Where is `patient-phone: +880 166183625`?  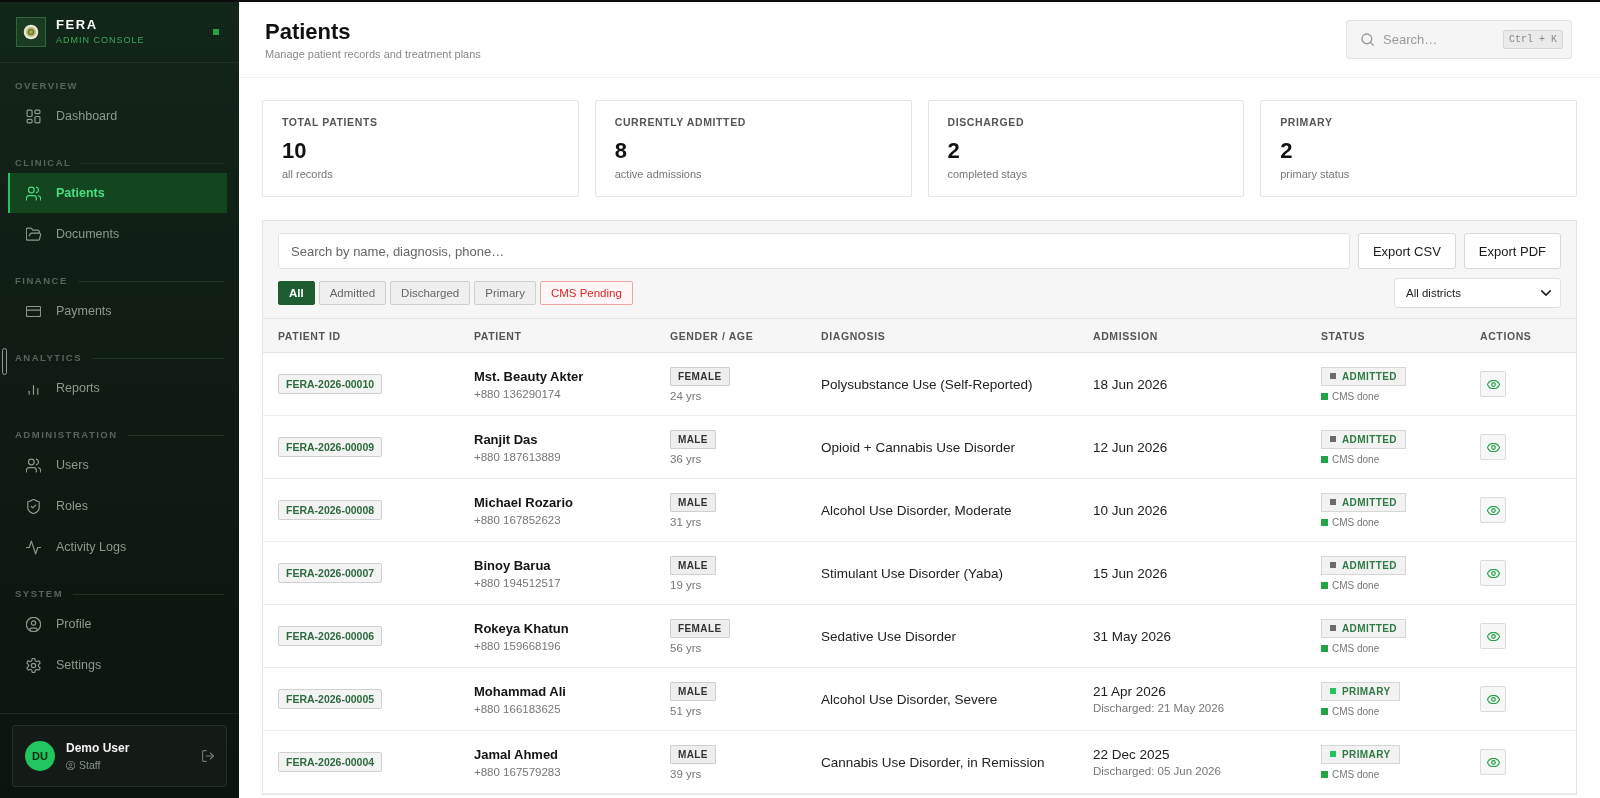
patient-phone: +880 166183625 is located at coordinates (517, 708).